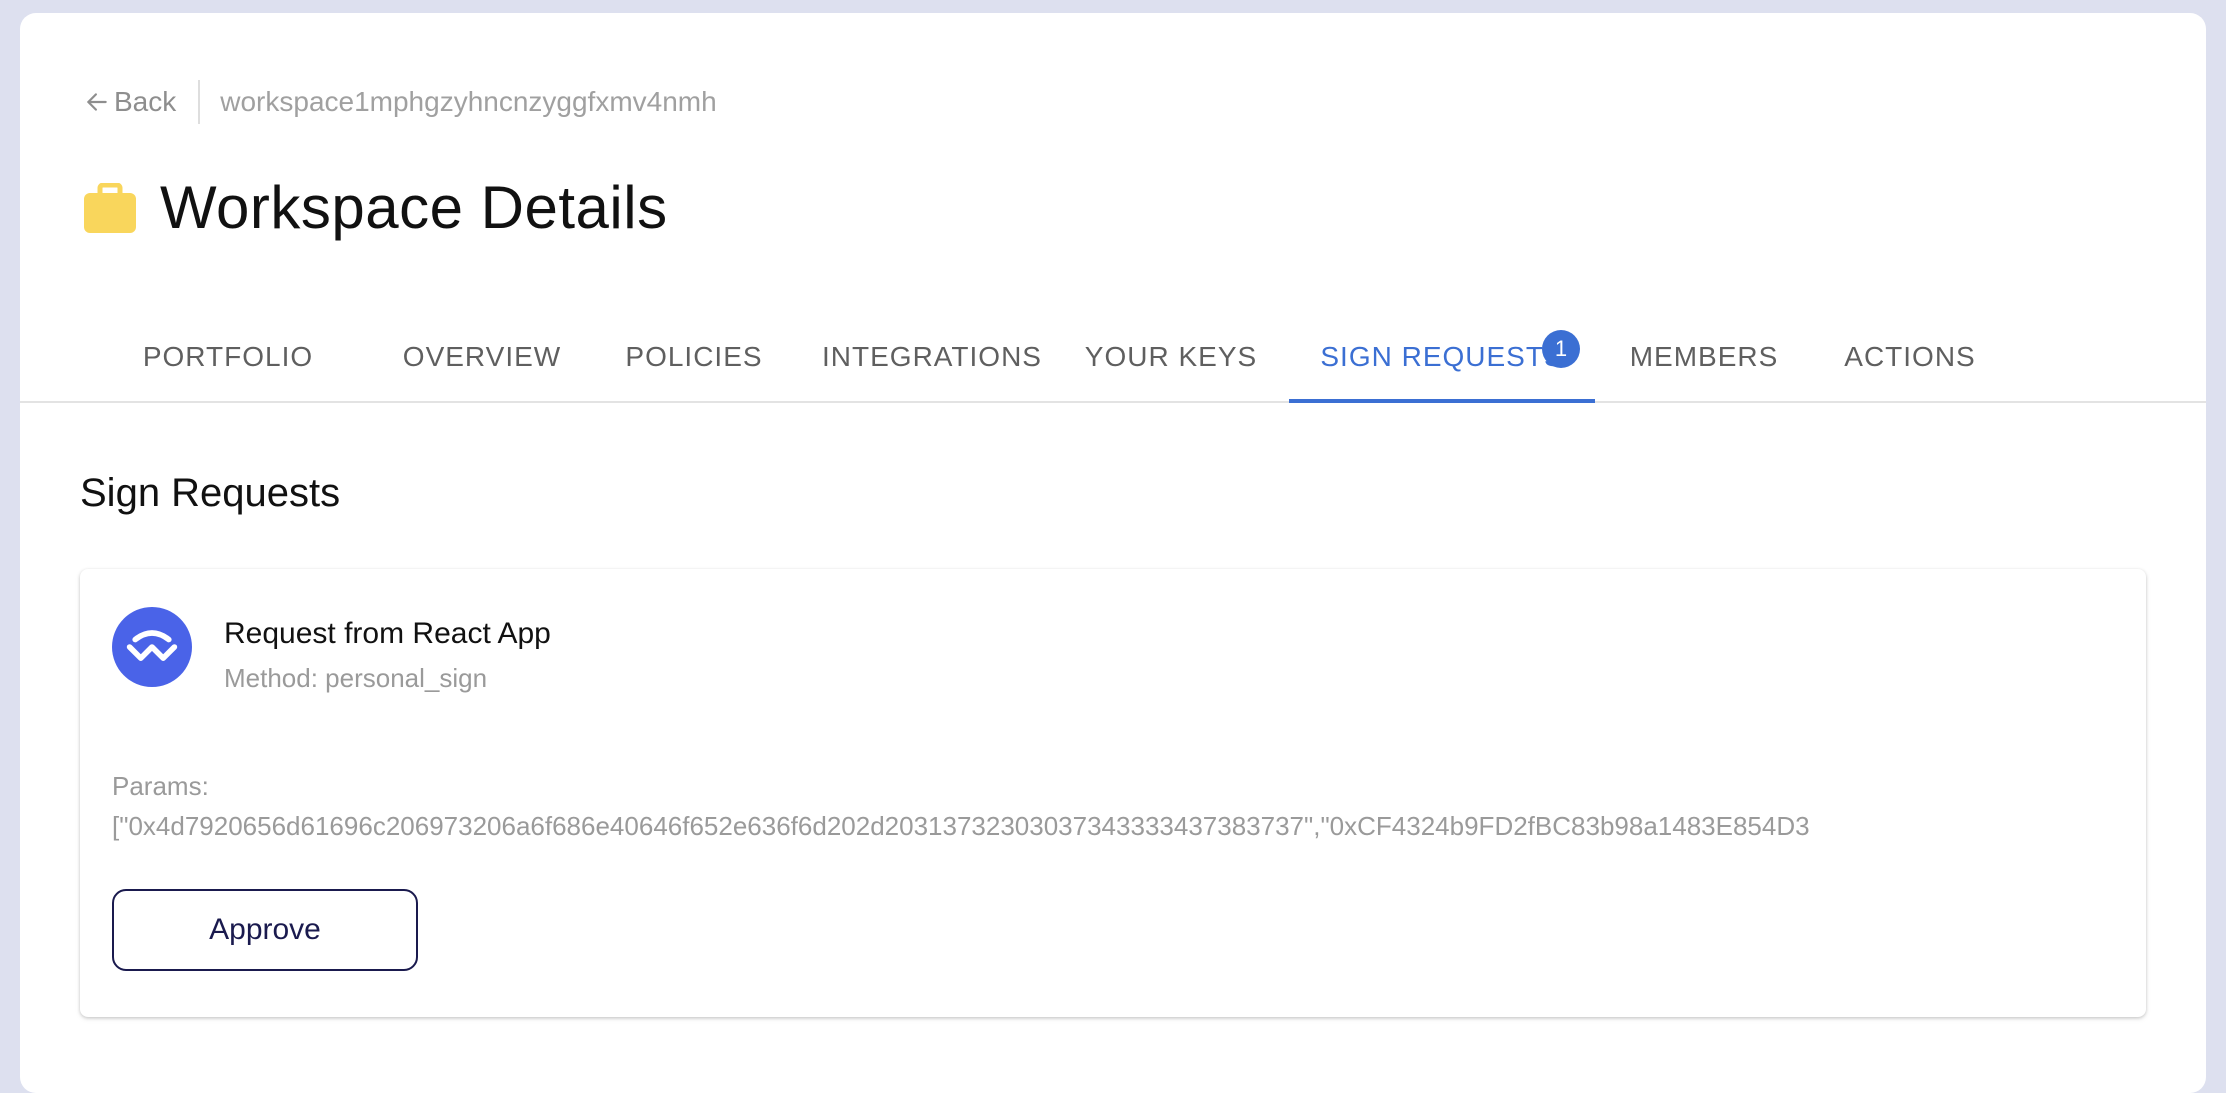  I want to click on section-title: Sign Requests, so click(210, 493).